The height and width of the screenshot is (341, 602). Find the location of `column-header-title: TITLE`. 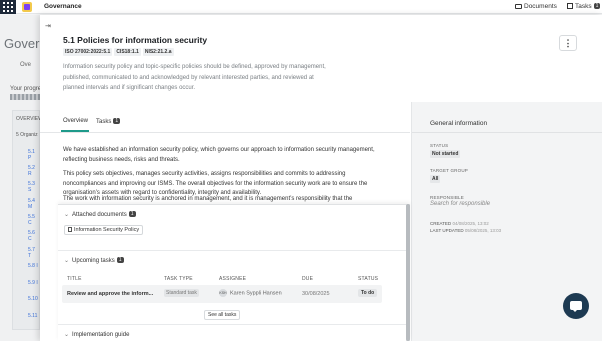

column-header-title: TITLE is located at coordinates (74, 279).